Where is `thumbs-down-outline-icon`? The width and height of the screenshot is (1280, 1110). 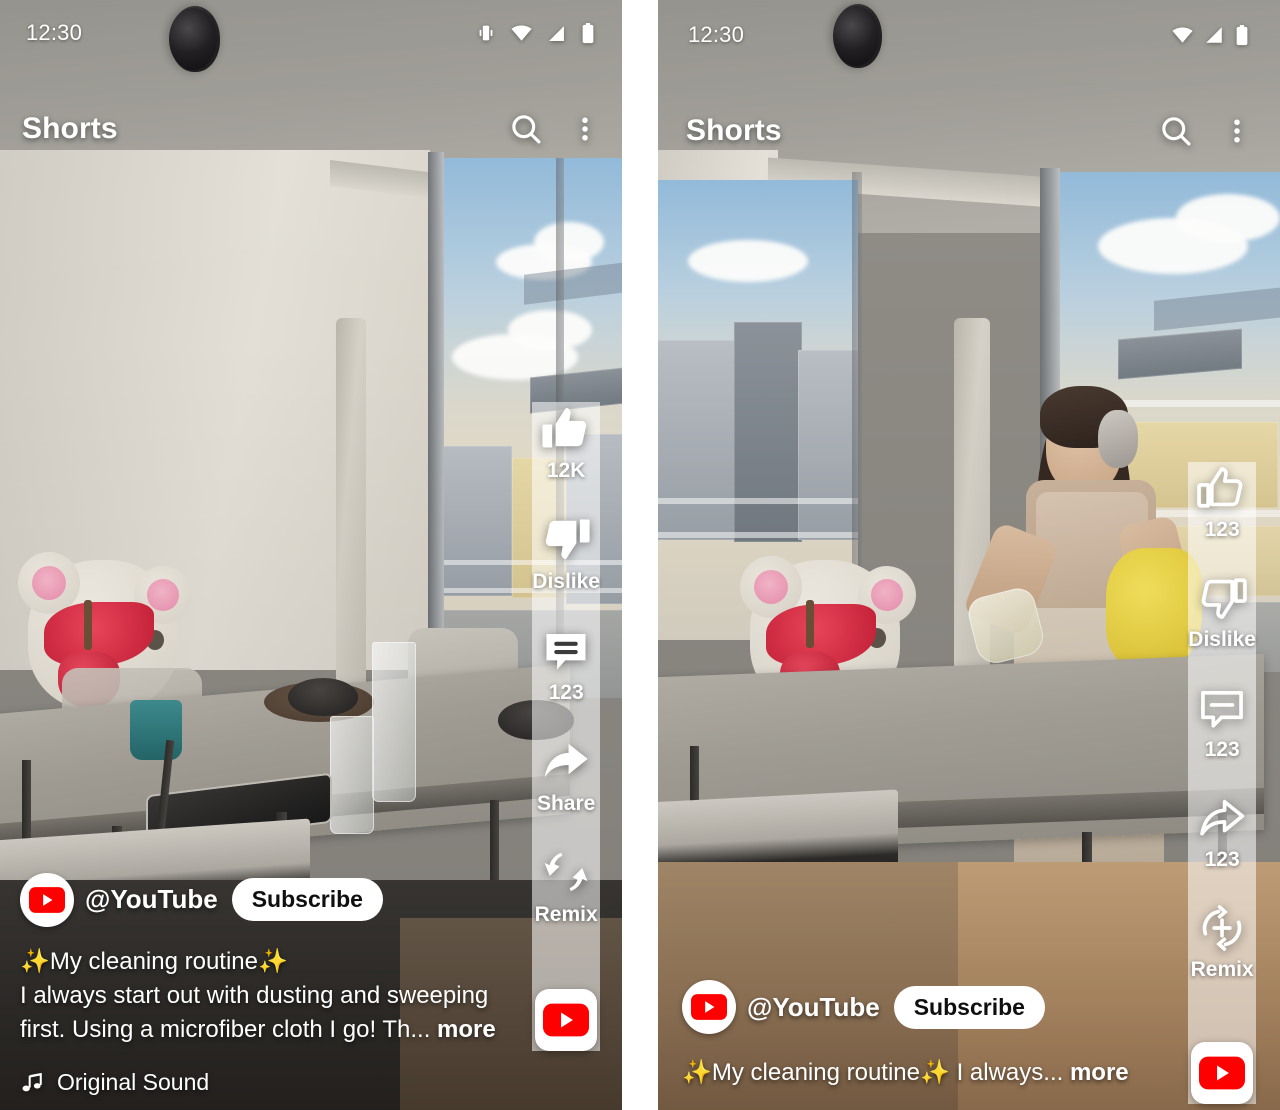 thumbs-down-outline-icon is located at coordinates (1222, 598).